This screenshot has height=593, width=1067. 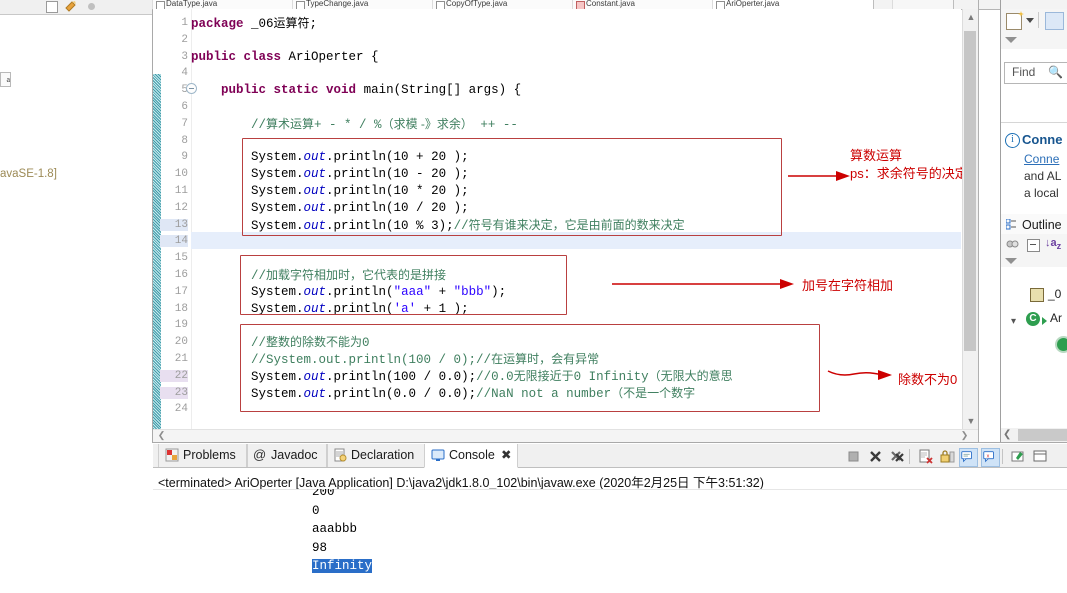 What do you see at coordinates (356, 90) in the screenshot?
I see `code-line-5: public static void main(String[] args) {` at bounding box center [356, 90].